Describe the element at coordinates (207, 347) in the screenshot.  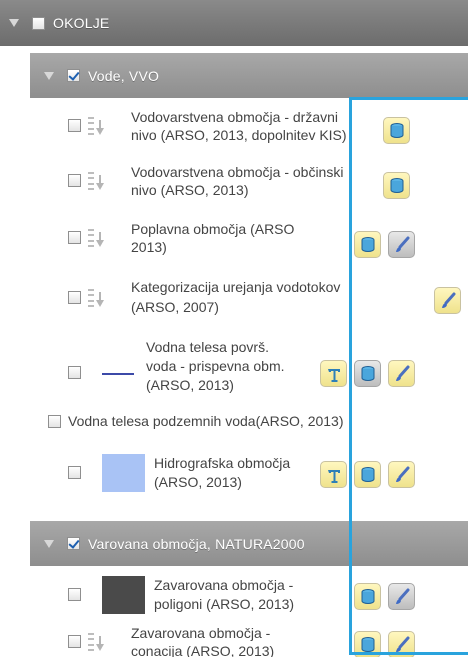
I see `layer-label-line: Vodna telesa površ.` at that location.